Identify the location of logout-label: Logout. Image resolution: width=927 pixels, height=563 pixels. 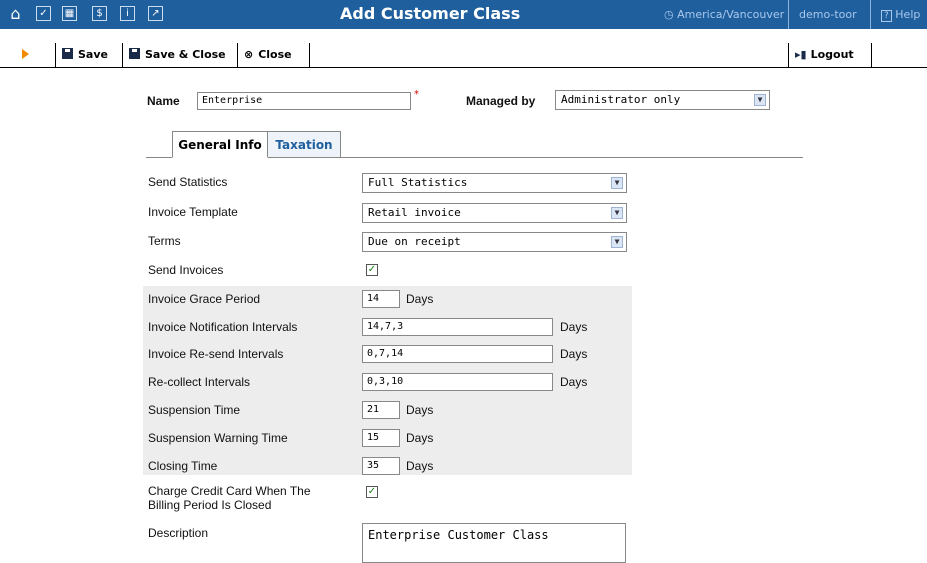
(832, 54).